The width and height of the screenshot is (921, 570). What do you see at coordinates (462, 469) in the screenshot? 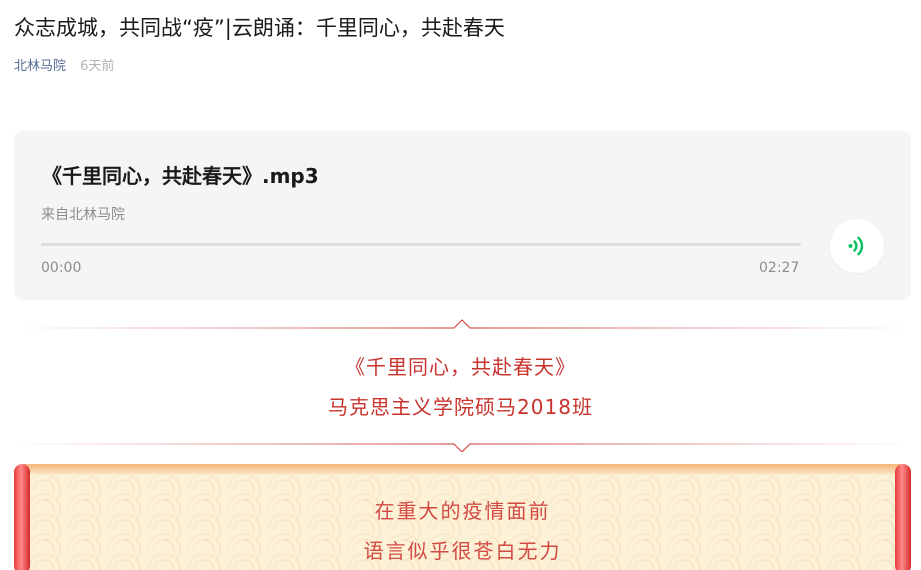
I see `scroll-top-border` at bounding box center [462, 469].